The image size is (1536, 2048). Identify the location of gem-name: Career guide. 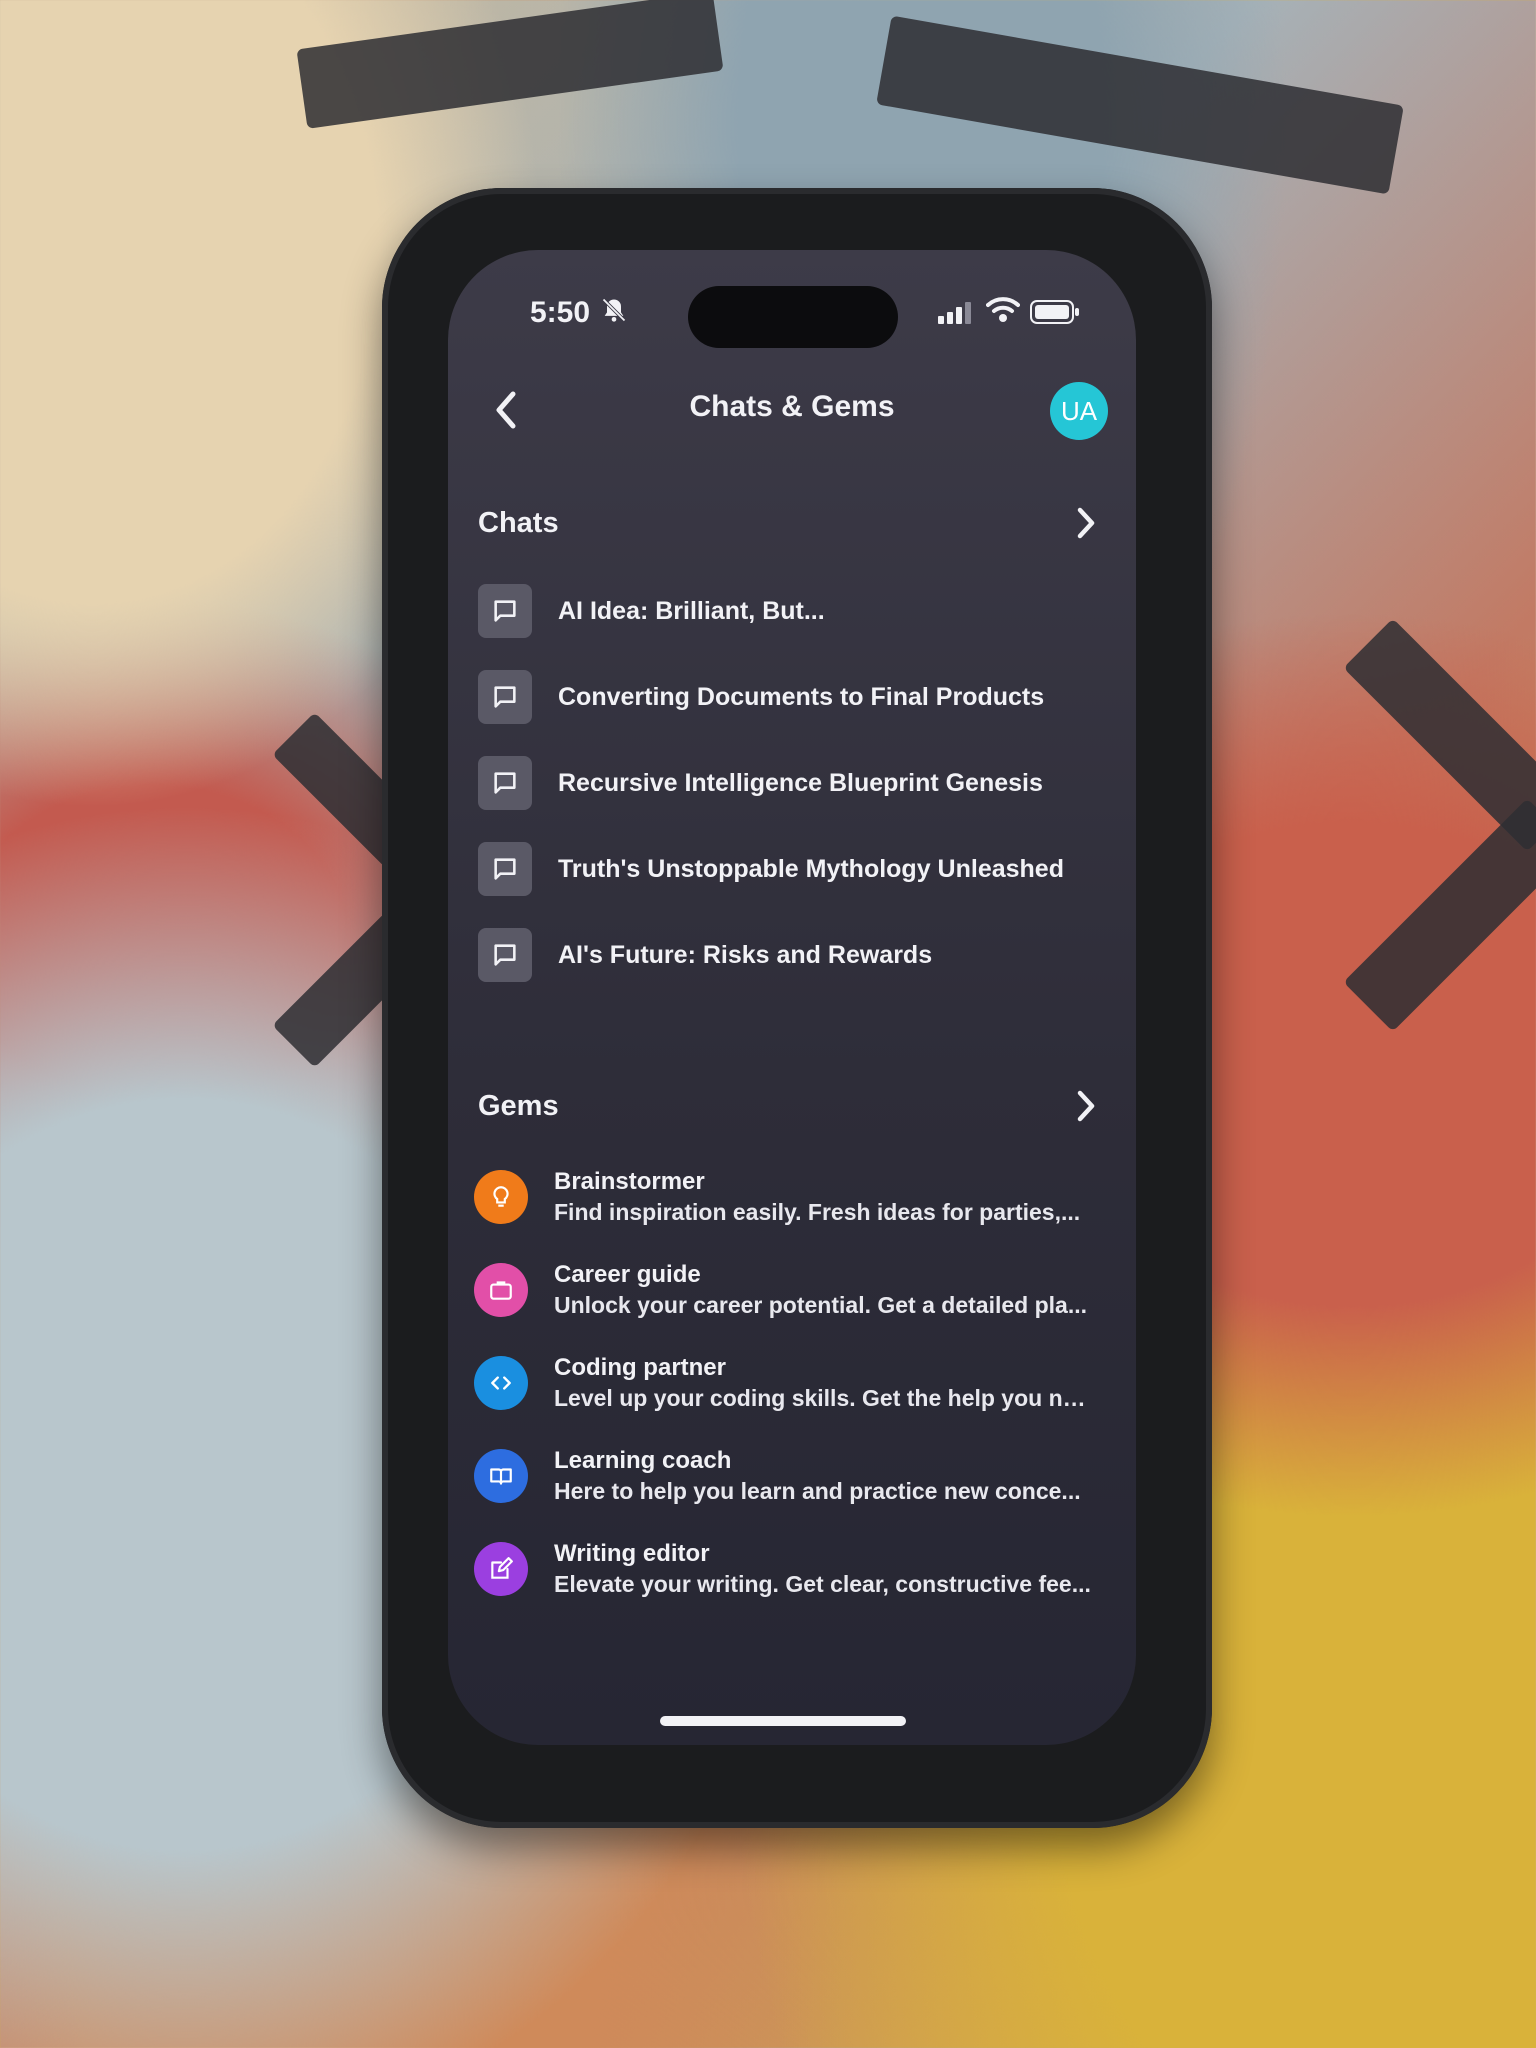
(627, 1274).